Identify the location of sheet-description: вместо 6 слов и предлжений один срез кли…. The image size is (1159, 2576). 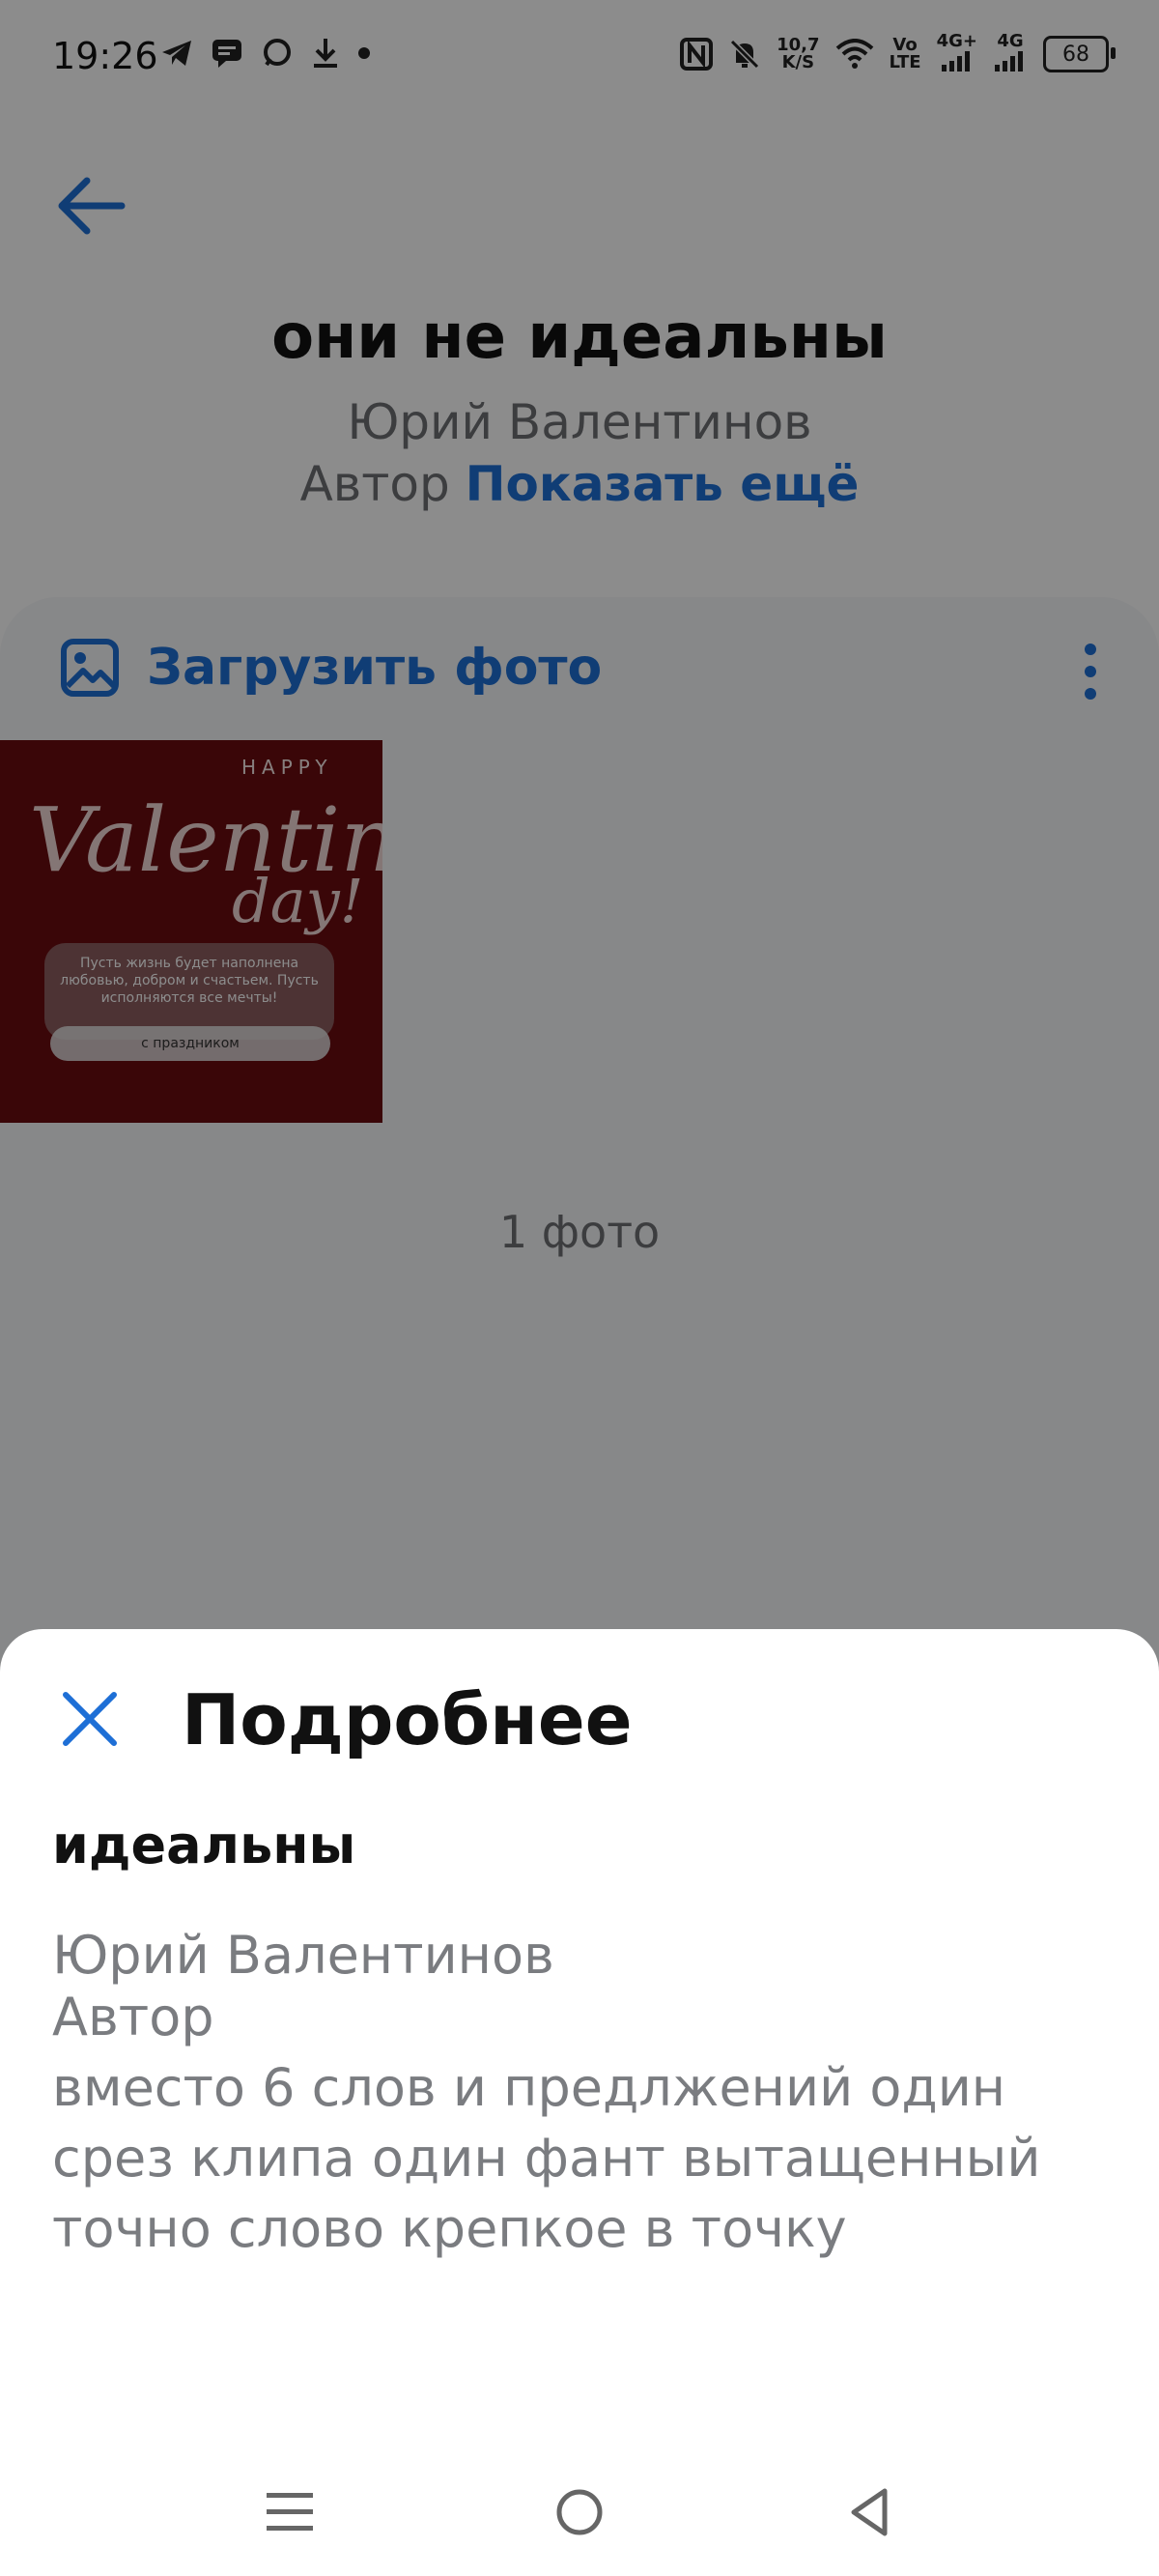
(547, 2158).